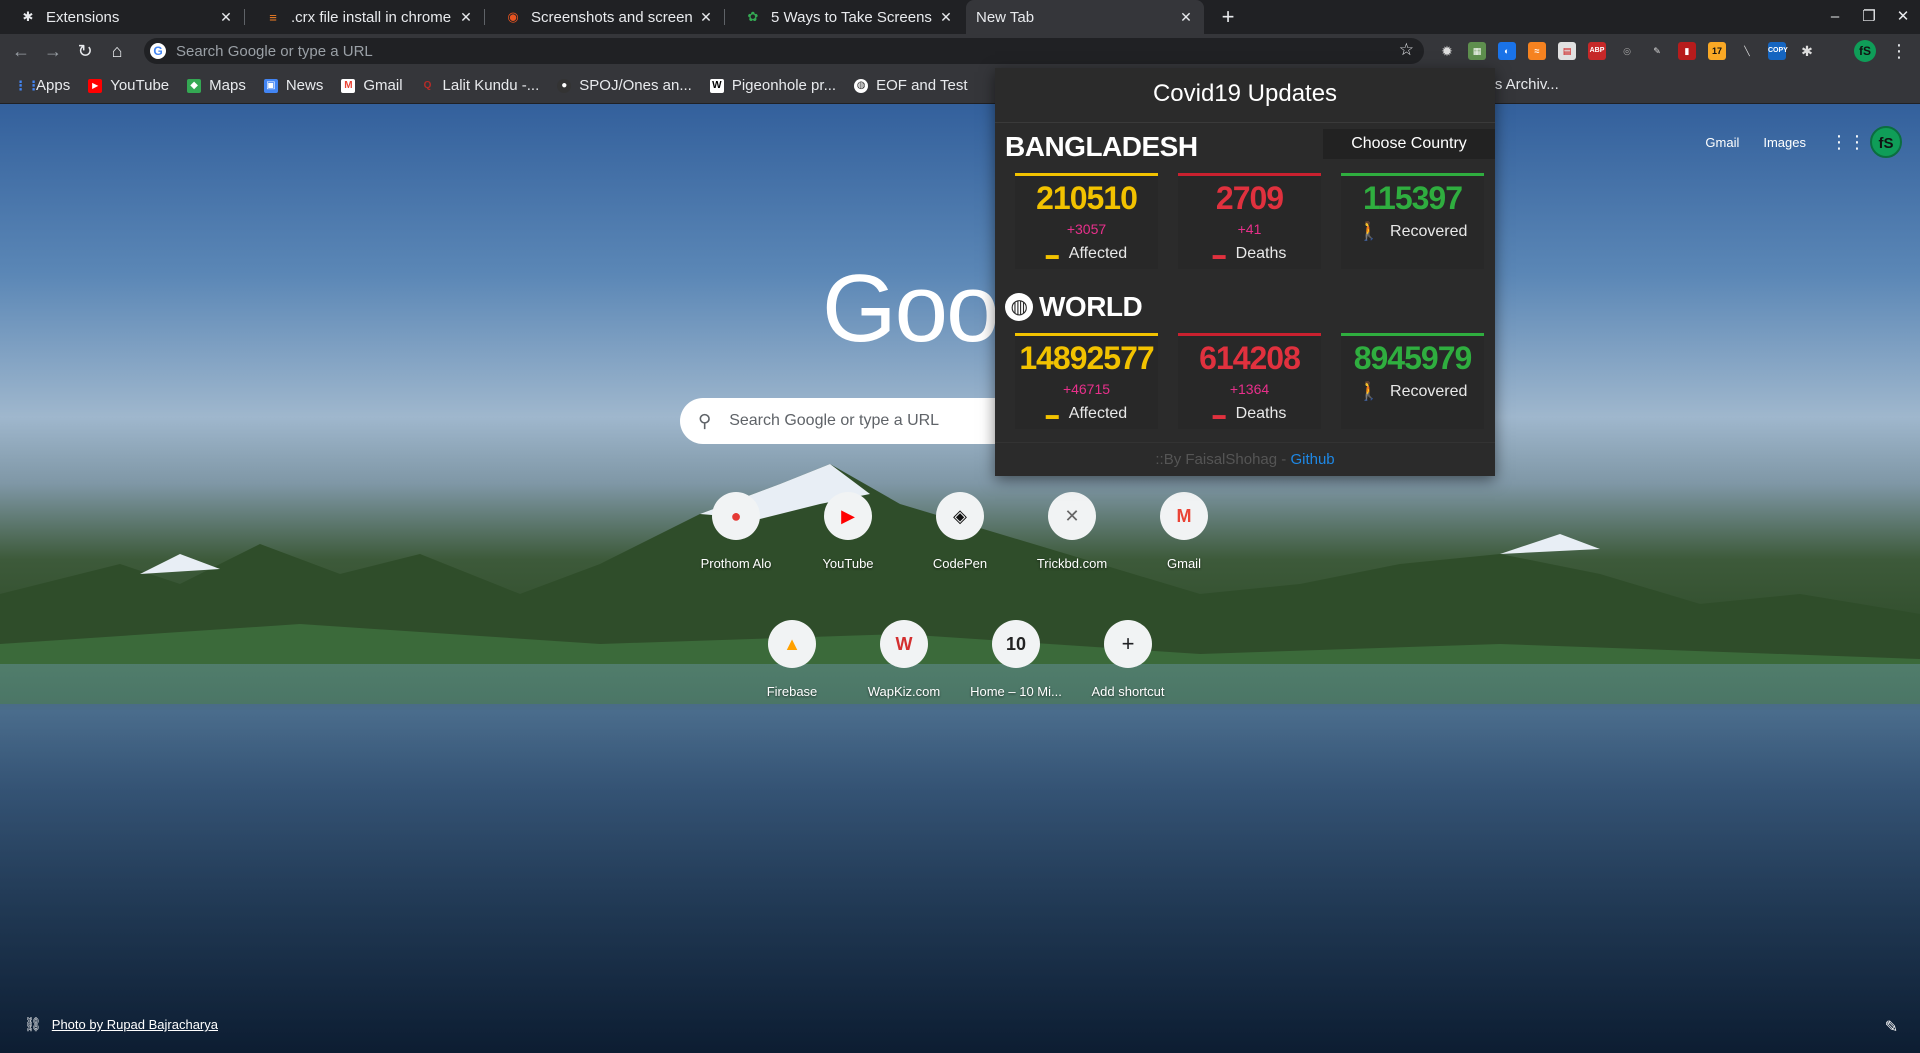 This screenshot has width=1920, height=1053. What do you see at coordinates (1597, 51) in the screenshot?
I see `adblock-plus-icon: ABP` at bounding box center [1597, 51].